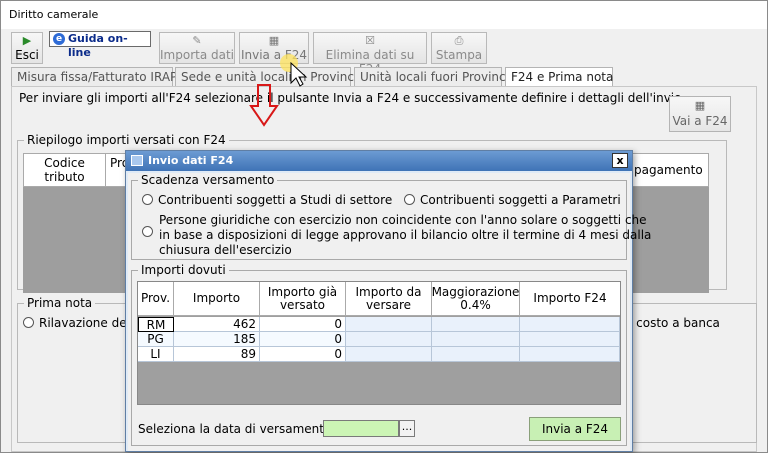  I want to click on header-codice-tributo: Codice tributo, so click(65, 170).